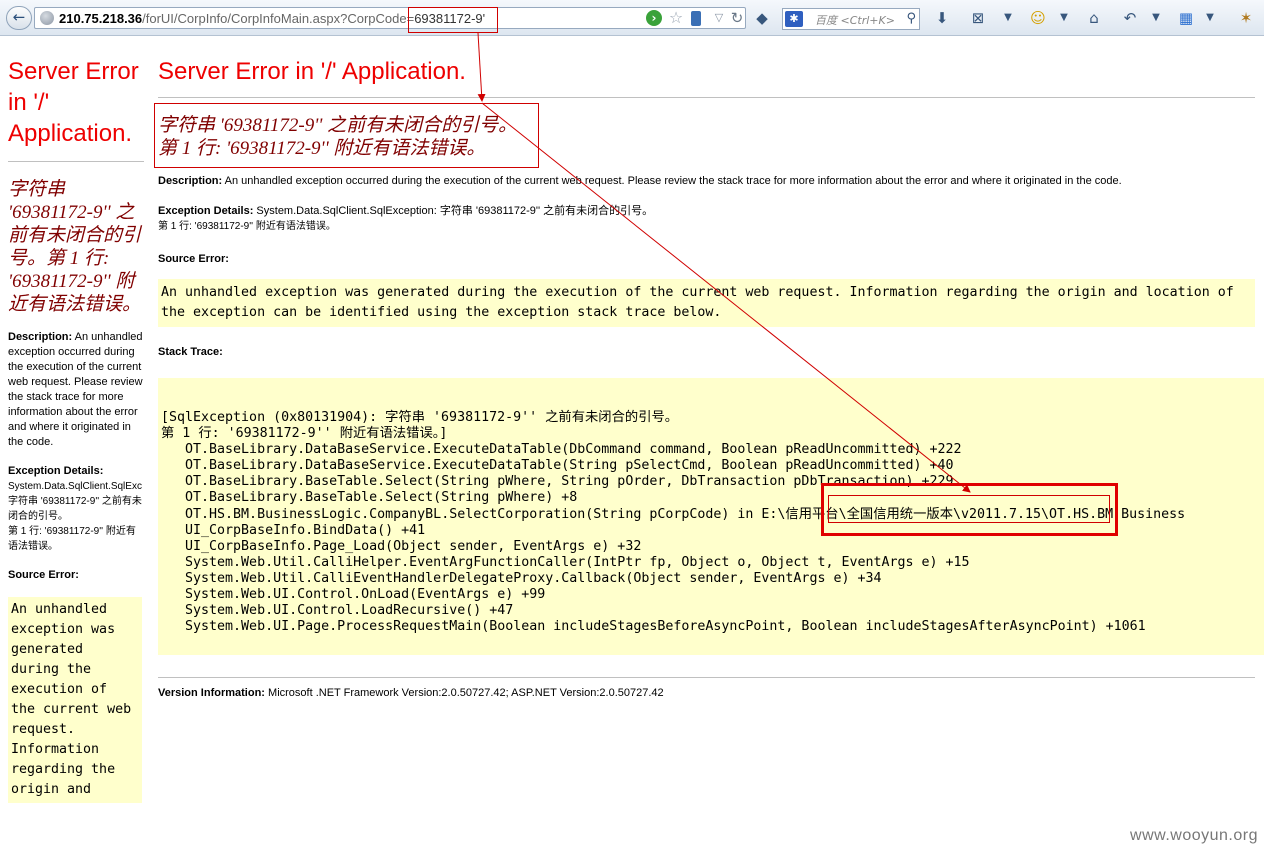 The height and width of the screenshot is (847, 1264). Describe the element at coordinates (1194, 835) in the screenshot. I see `watermark: www.wooyun.org` at that location.